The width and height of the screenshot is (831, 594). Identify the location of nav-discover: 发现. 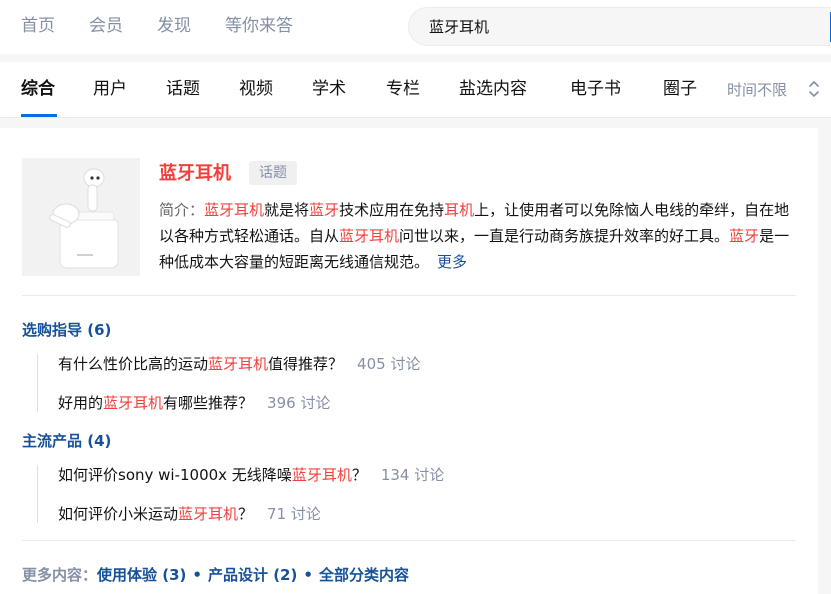
(174, 26).